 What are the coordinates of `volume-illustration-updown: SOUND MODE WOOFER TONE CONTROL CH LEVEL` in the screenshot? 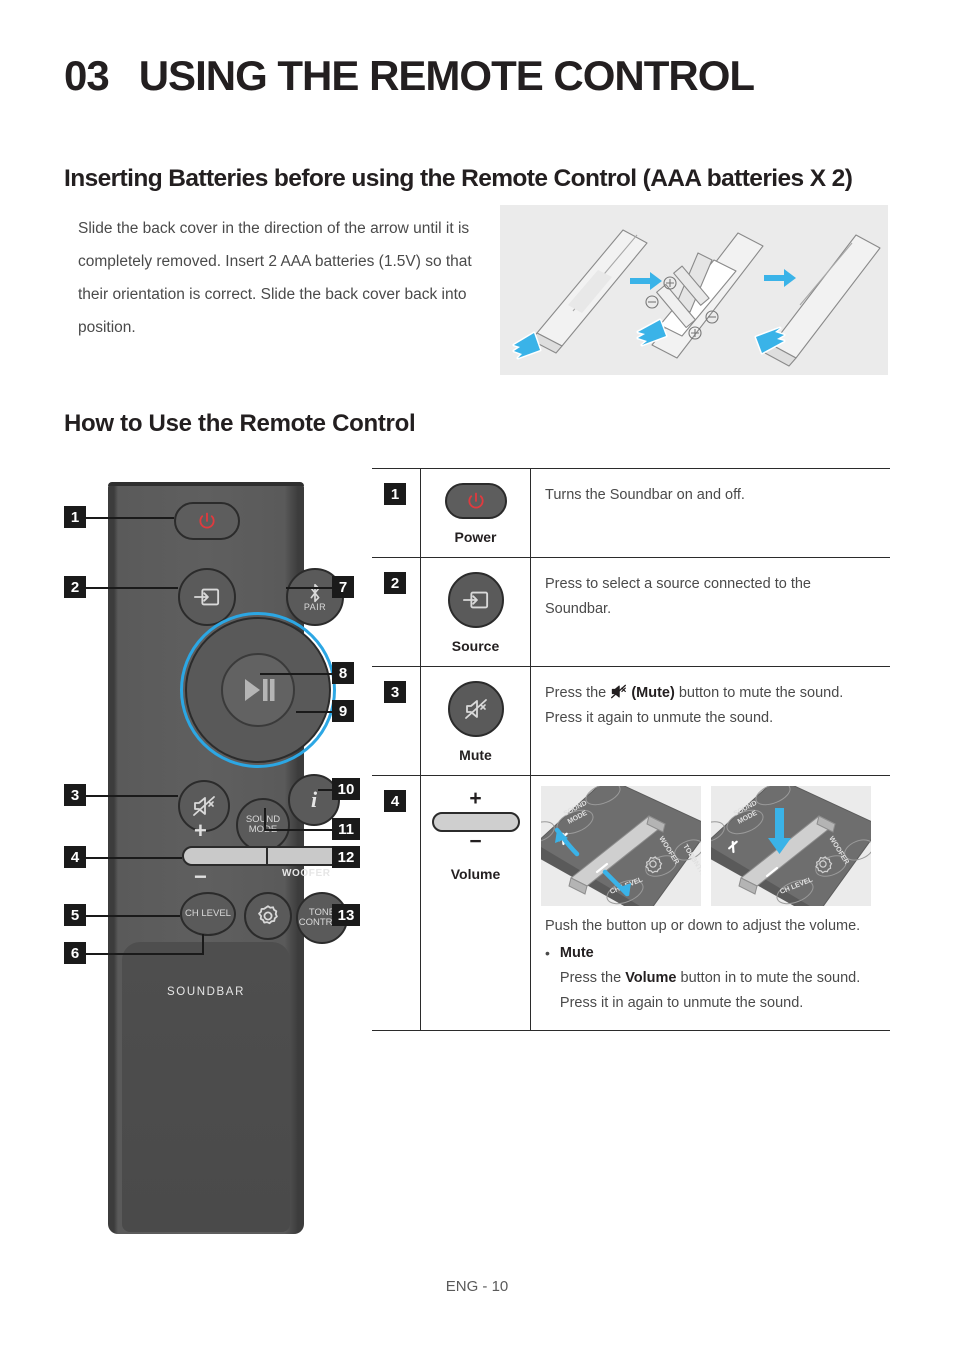 It's located at (621, 846).